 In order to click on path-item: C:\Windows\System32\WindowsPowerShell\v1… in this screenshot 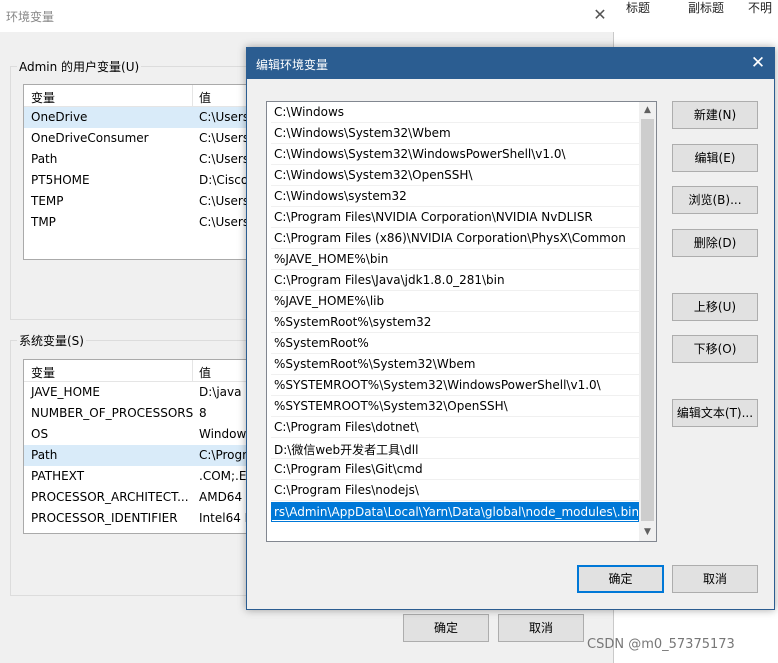, I will do `click(455, 154)`.